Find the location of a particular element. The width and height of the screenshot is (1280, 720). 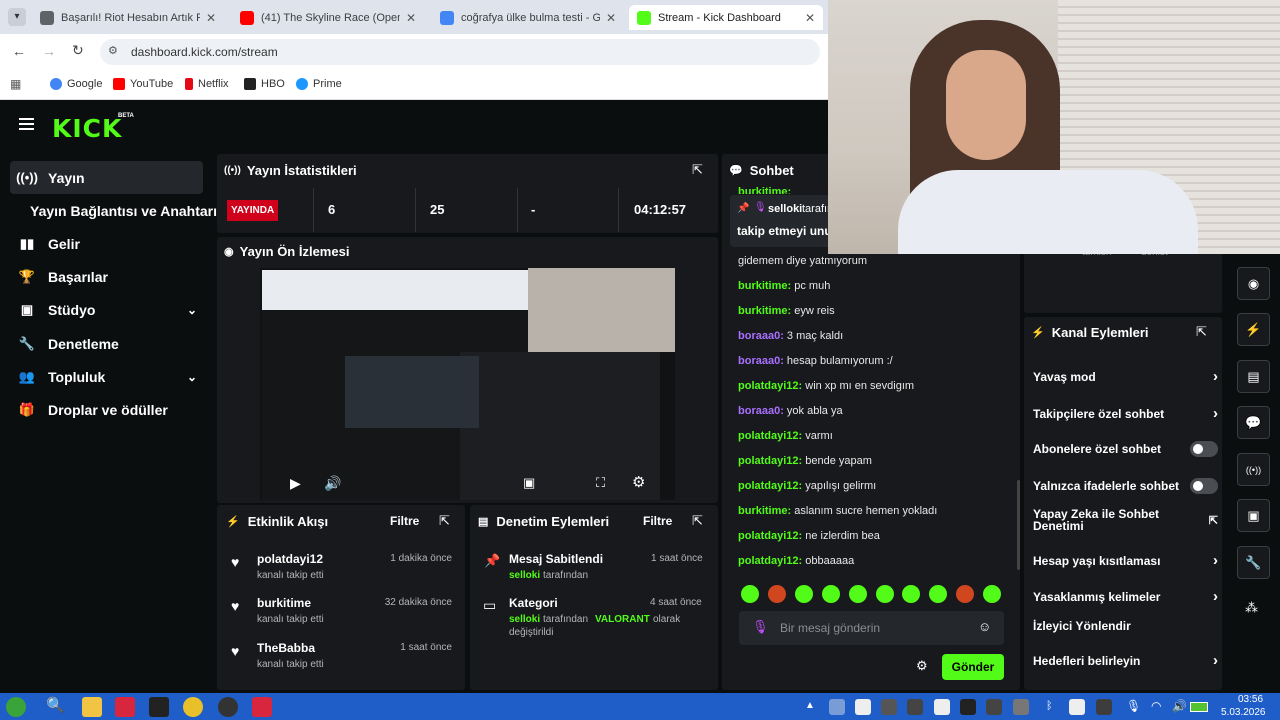

bookmark-prime: Prime is located at coordinates (319, 84).